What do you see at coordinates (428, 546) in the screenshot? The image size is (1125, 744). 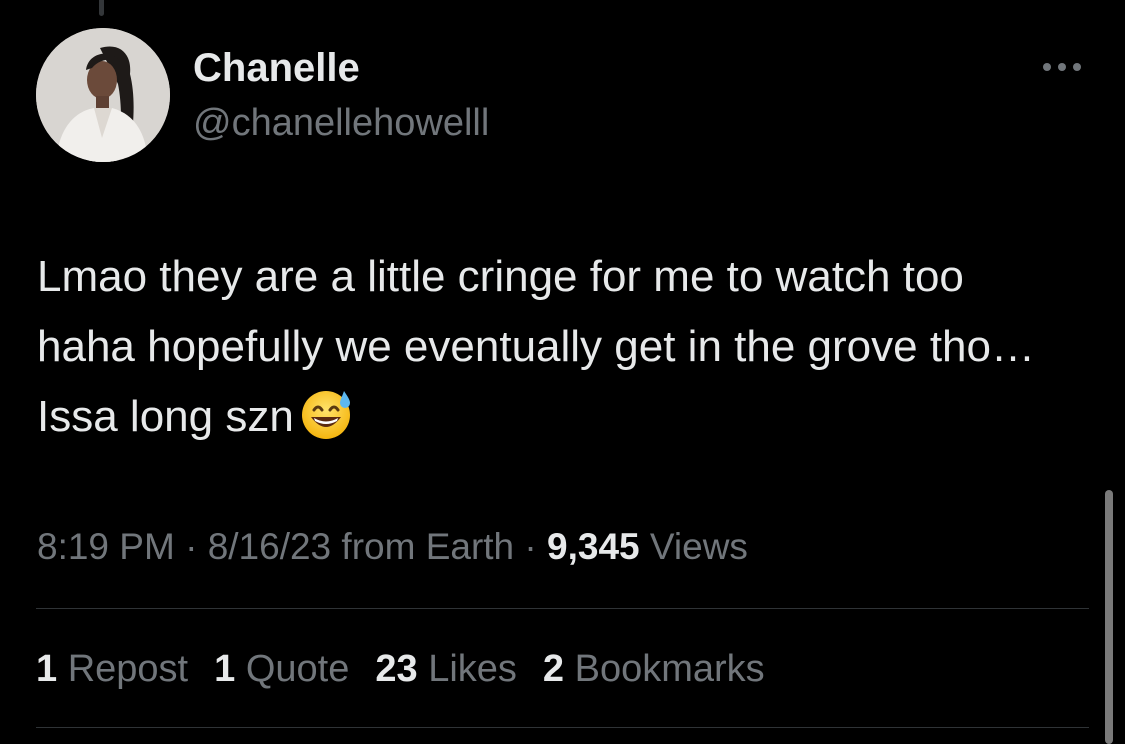 I see `tweet-source: from Earth` at bounding box center [428, 546].